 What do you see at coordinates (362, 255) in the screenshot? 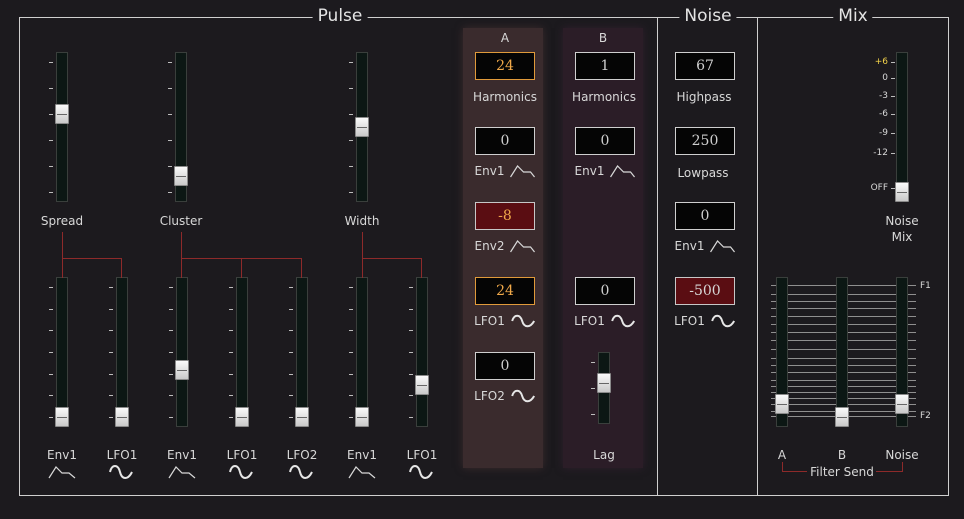
I see `width-mod-wire` at bounding box center [362, 255].